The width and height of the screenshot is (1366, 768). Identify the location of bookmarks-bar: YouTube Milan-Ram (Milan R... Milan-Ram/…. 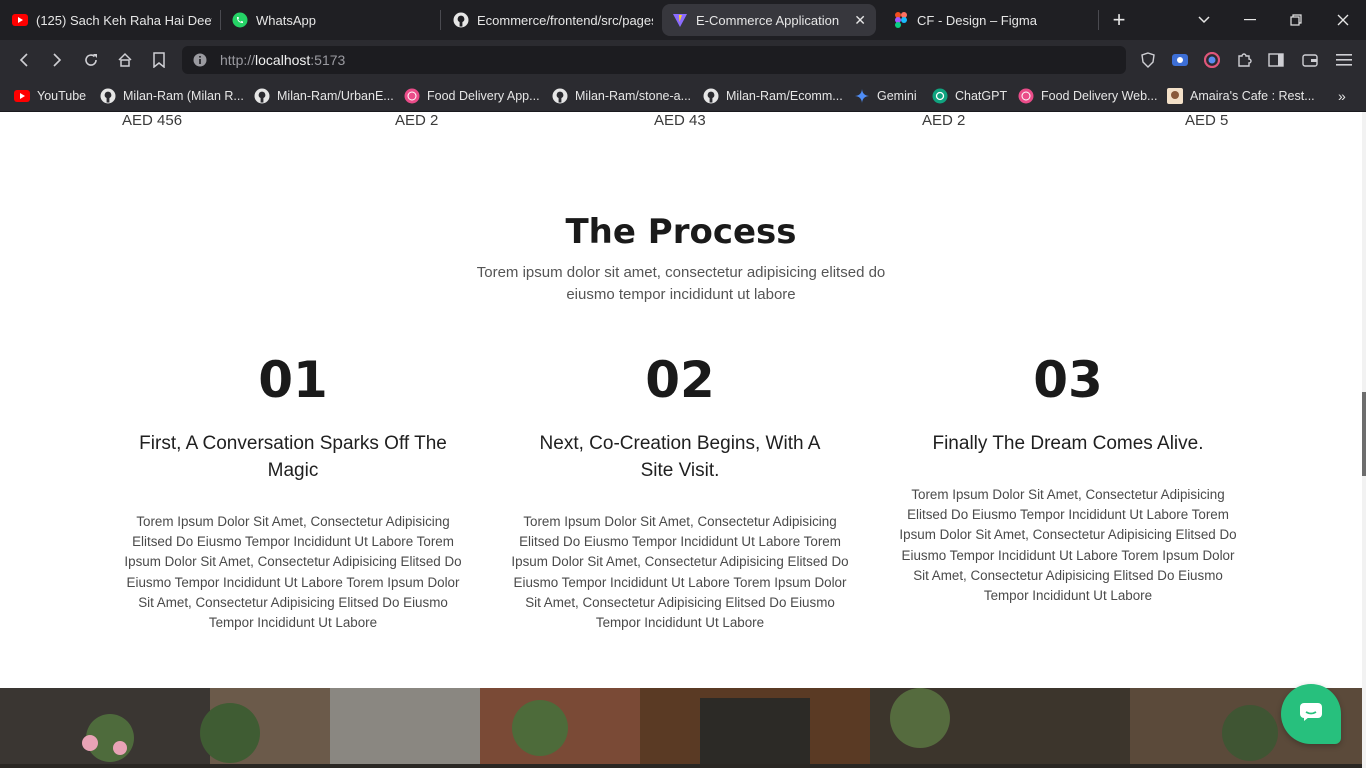
(683, 96).